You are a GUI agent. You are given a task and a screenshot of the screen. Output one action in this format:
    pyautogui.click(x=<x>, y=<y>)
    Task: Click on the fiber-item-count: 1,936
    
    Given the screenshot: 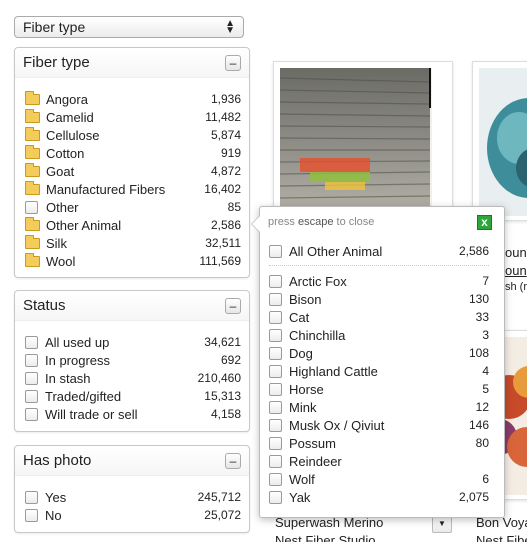 What is the action you would take?
    pyautogui.click(x=225, y=99)
    